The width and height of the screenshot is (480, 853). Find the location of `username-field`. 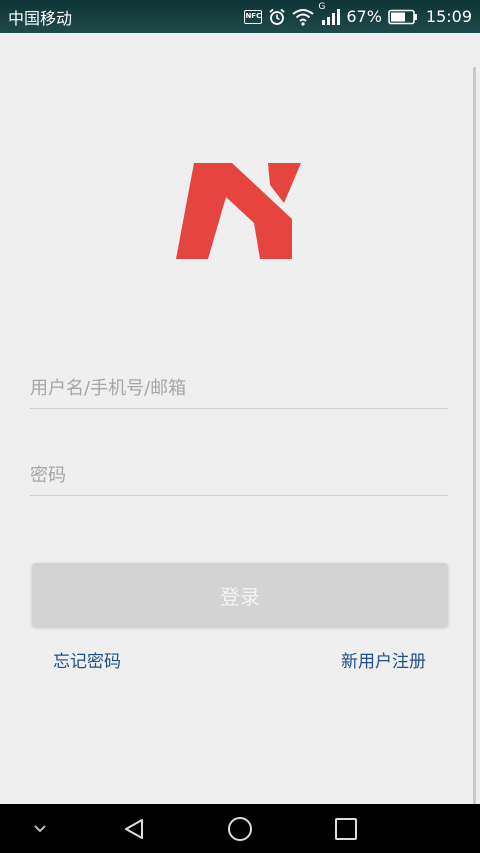

username-field is located at coordinates (239, 388).